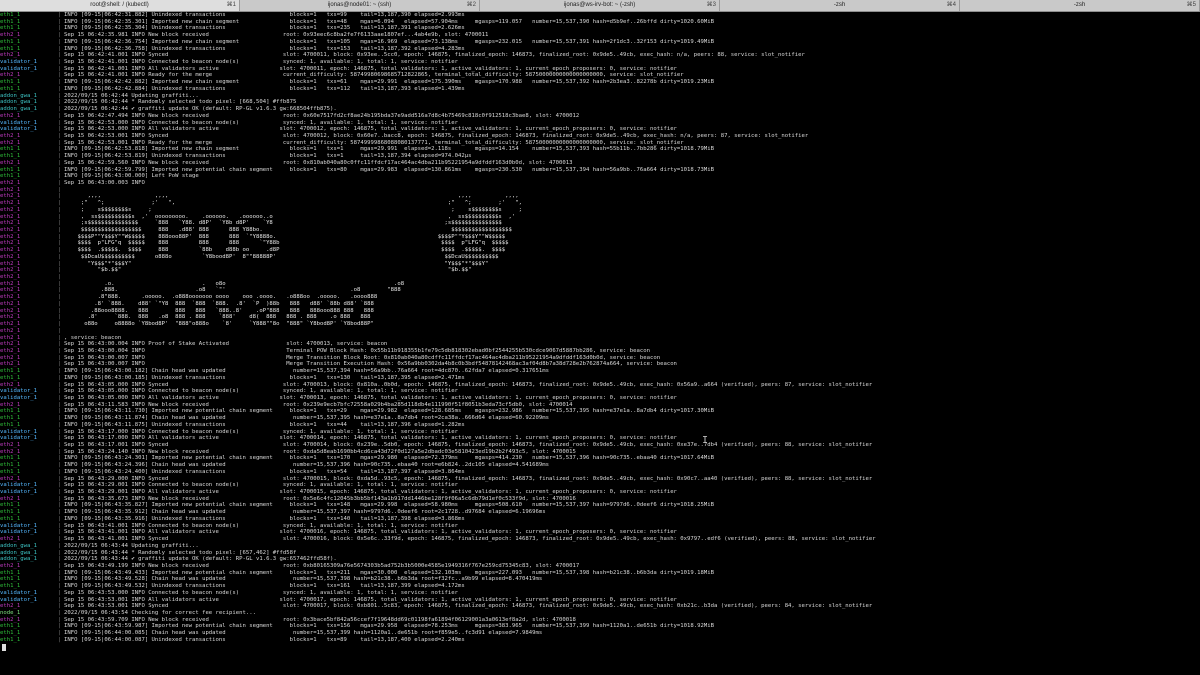 The width and height of the screenshot is (1200, 675). I want to click on tab-4: -zsh ⌘4, so click(840, 5).